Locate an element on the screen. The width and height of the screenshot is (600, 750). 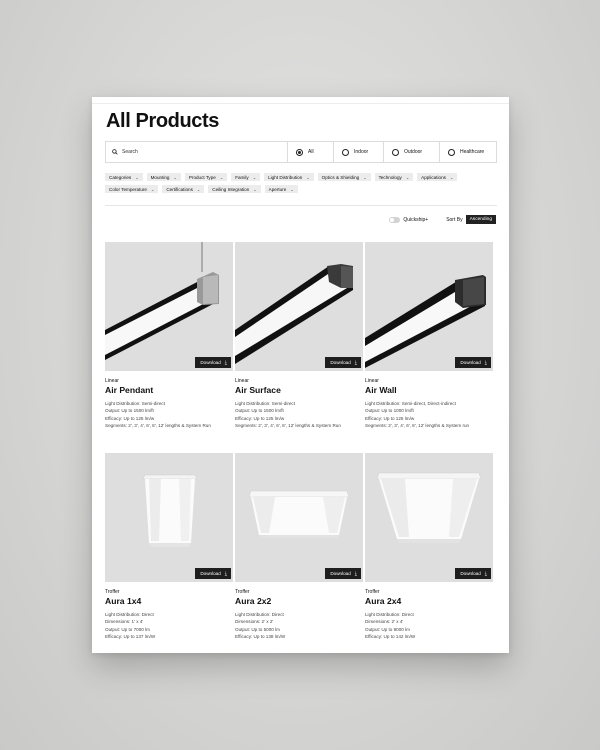
filter-mounting: Mounting ⌄ is located at coordinates (163, 177).